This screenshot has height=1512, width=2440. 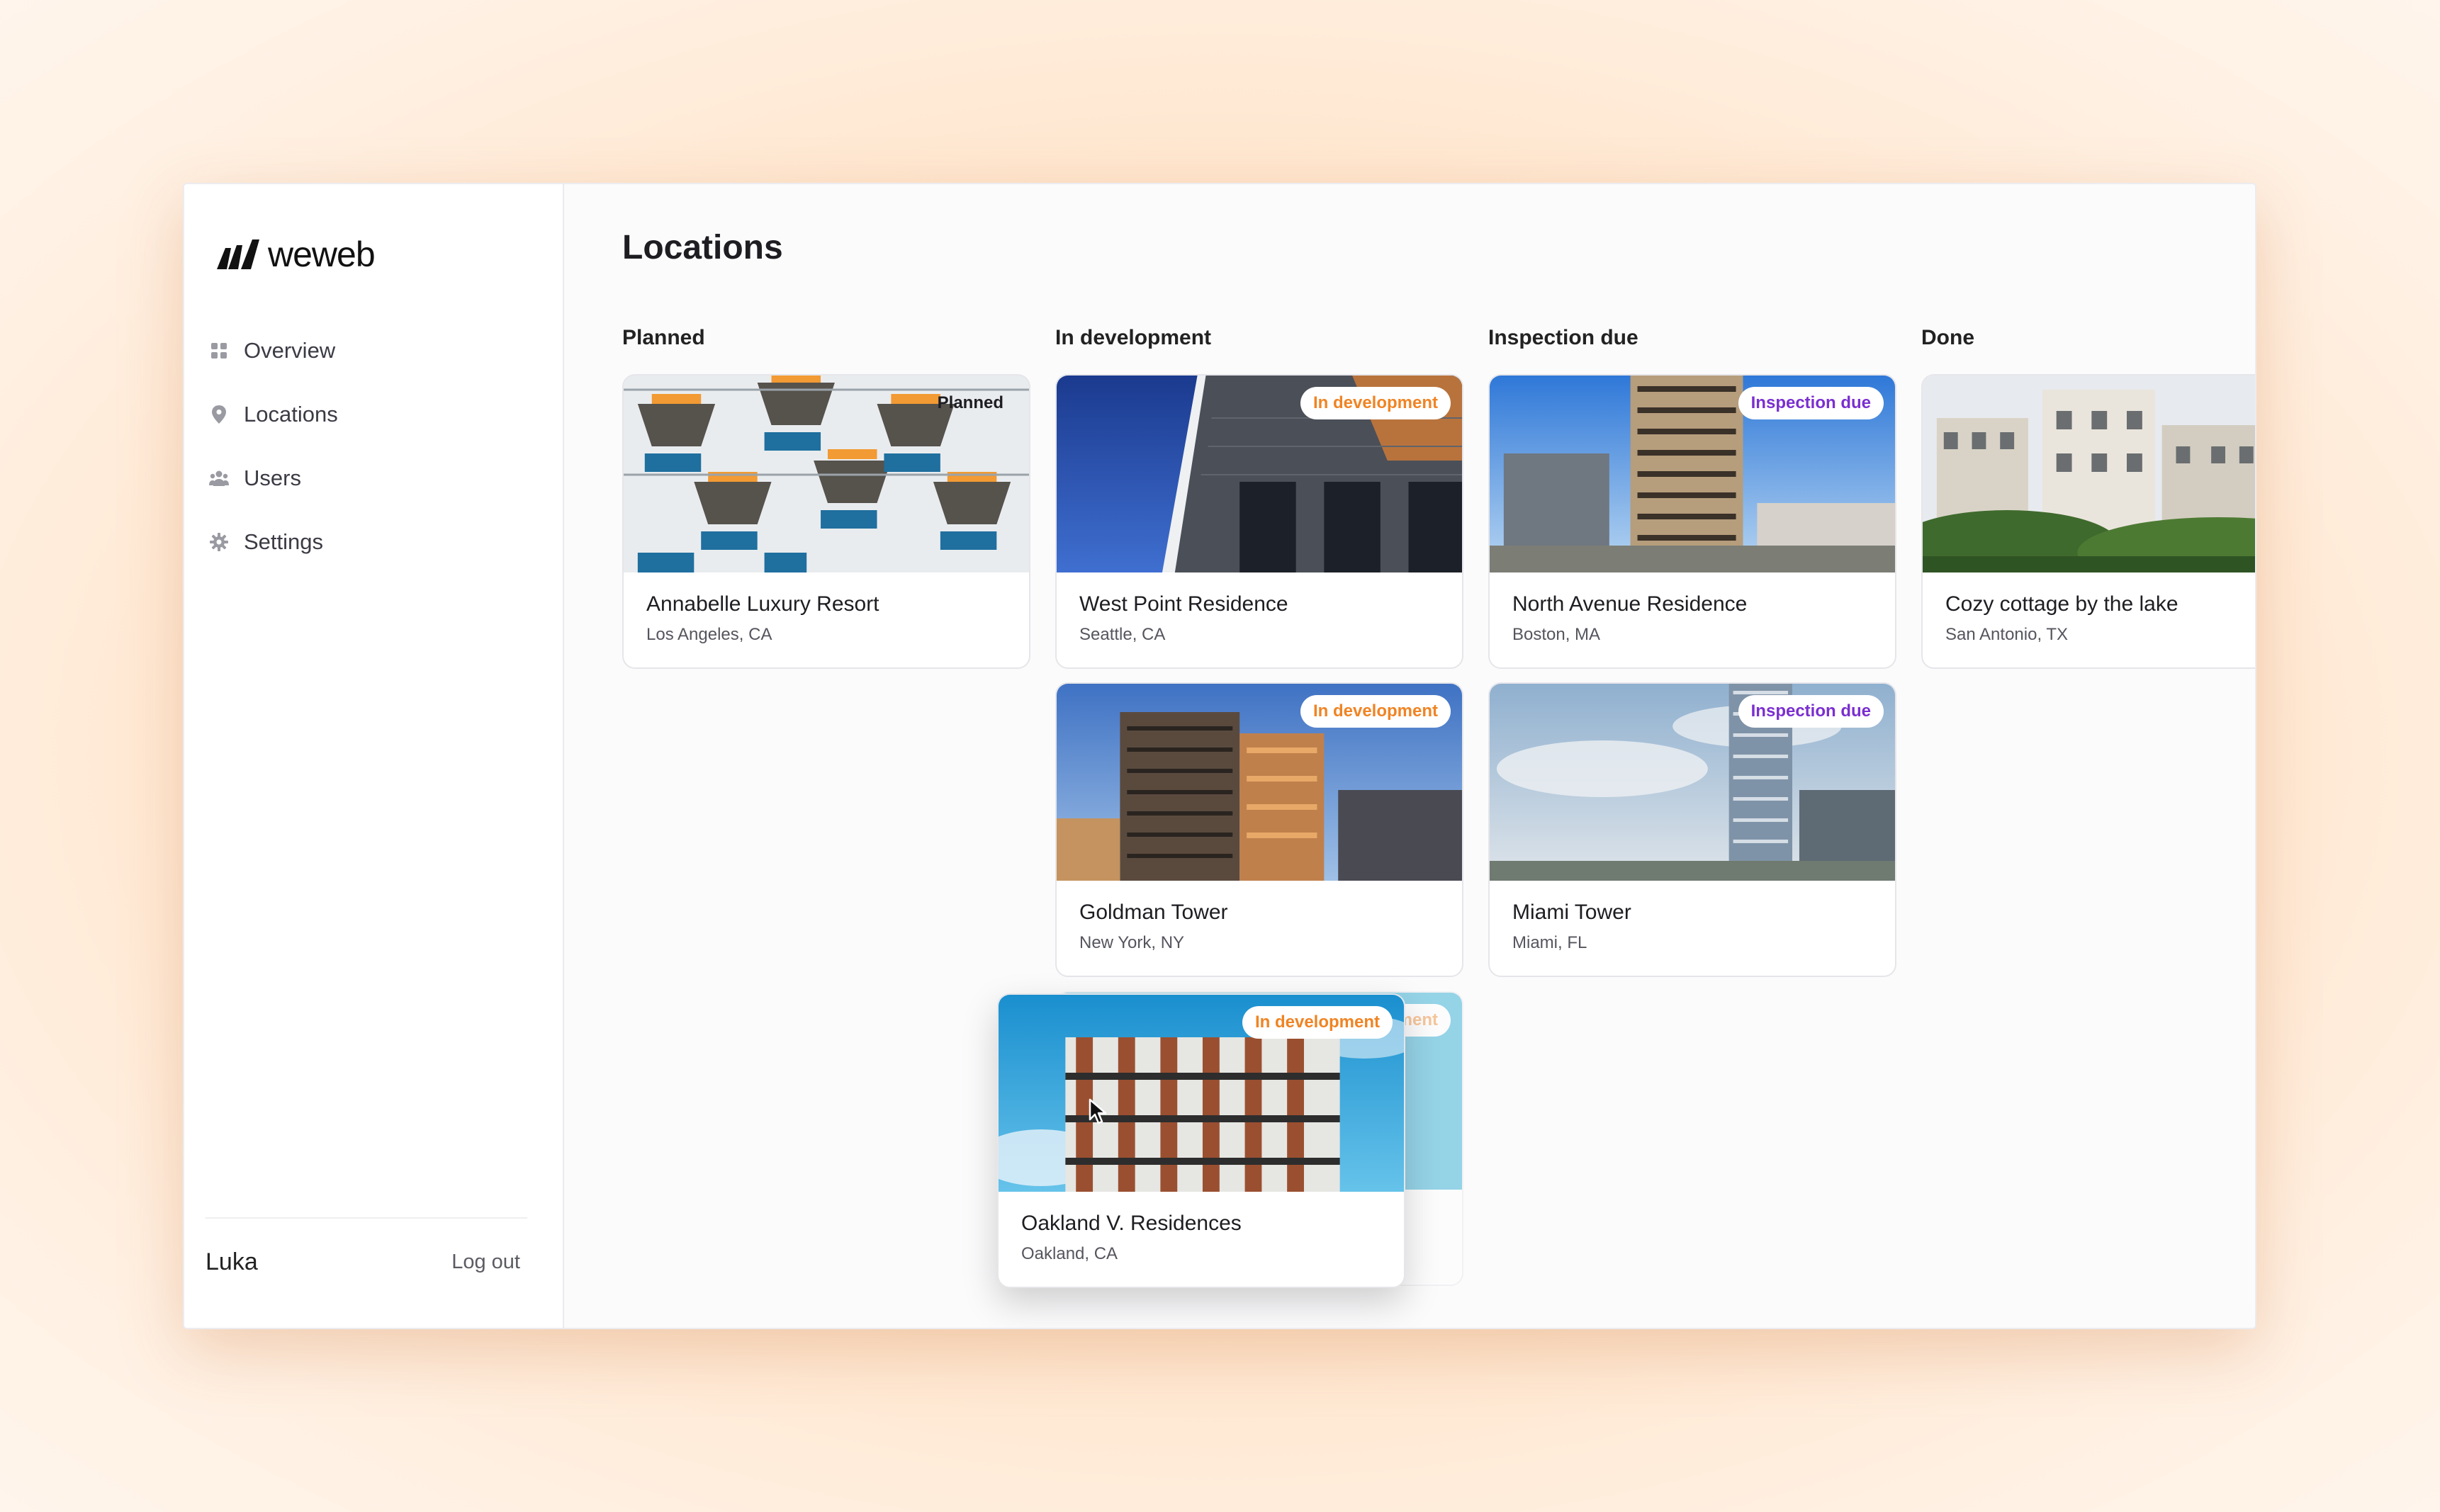 What do you see at coordinates (291, 414) in the screenshot?
I see `sidebar-item-label: Locations` at bounding box center [291, 414].